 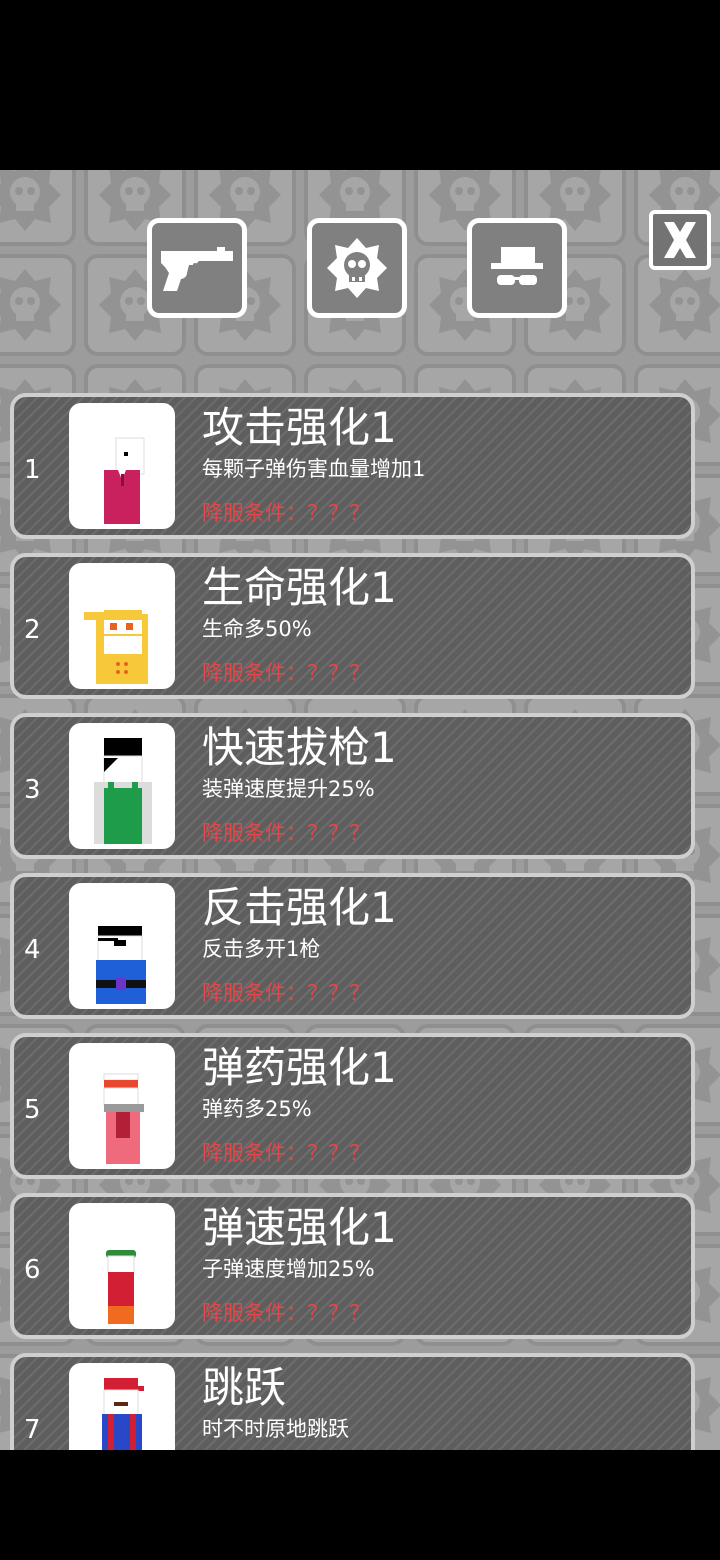 I want to click on character-portrait-bandana, so click(x=122, y=626).